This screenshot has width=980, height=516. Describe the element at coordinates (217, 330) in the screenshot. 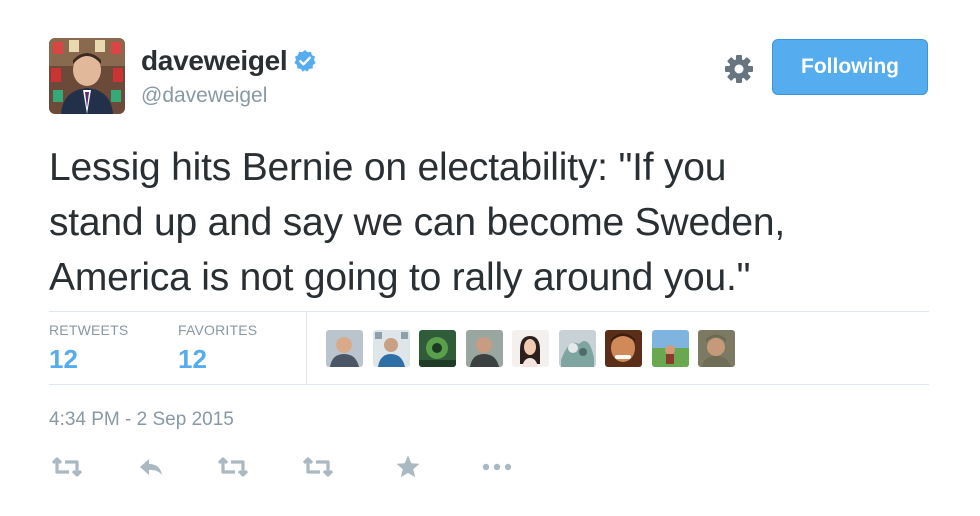

I see `favorites-label: FAVORITES` at that location.